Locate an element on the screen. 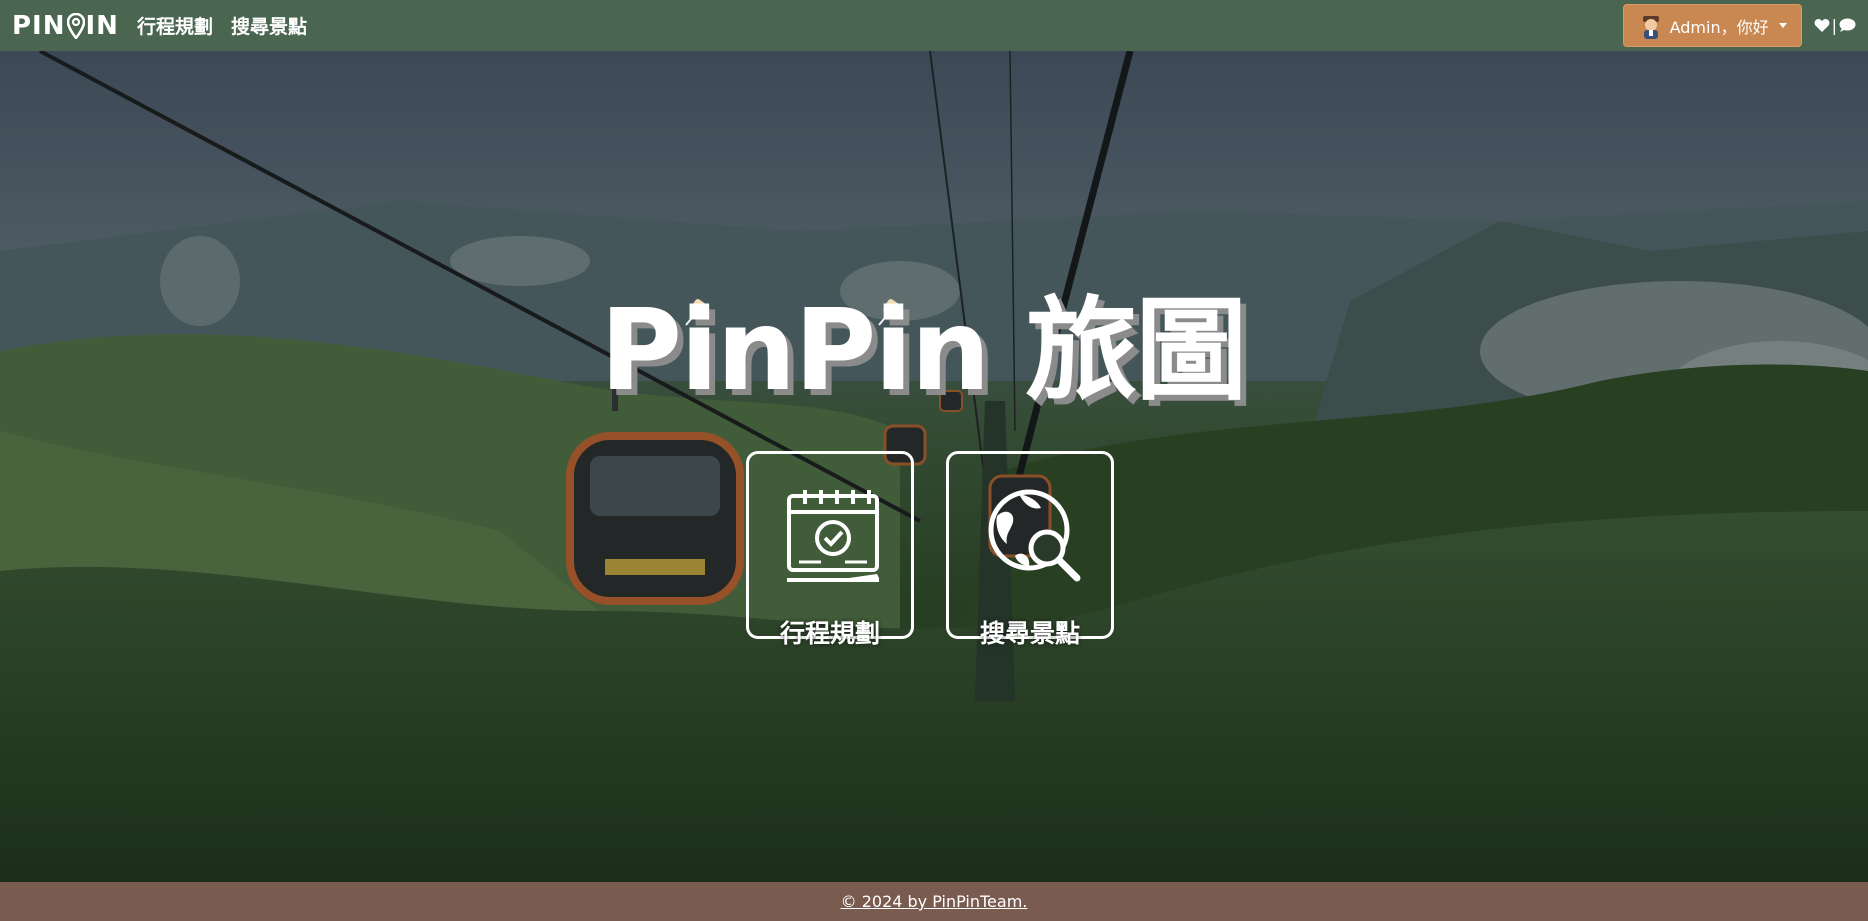 This screenshot has height=921, width=1868. navbar-right: Admin，你好 | is located at coordinates (1739, 25).